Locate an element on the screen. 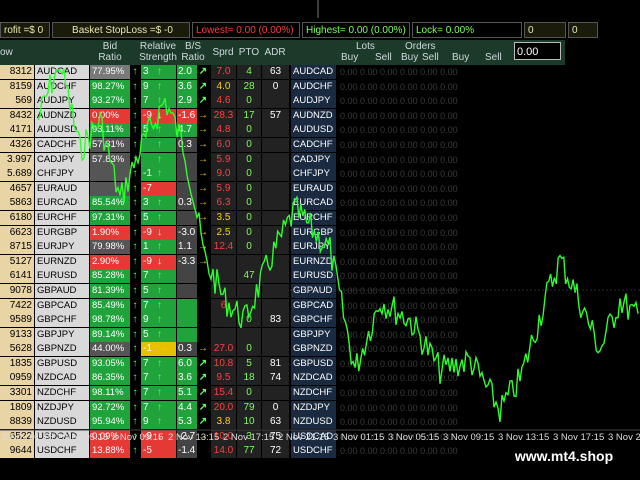 The image size is (640, 480). watermark-label: www.mt4.shop is located at coordinates (564, 456).